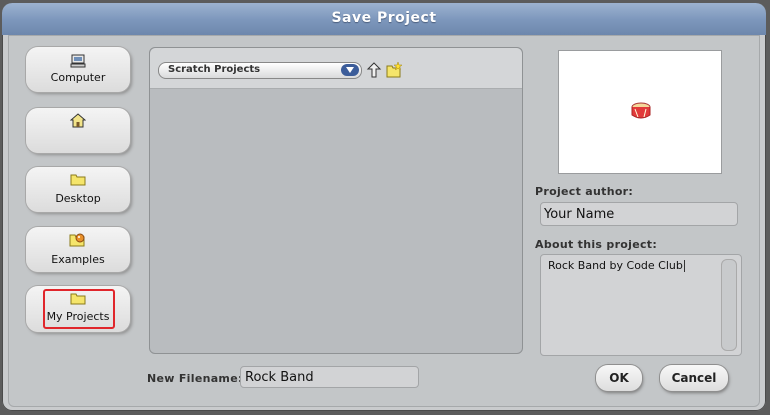 The height and width of the screenshot is (415, 770). Describe the element at coordinates (350, 70) in the screenshot. I see `chevron-down-icon` at that location.